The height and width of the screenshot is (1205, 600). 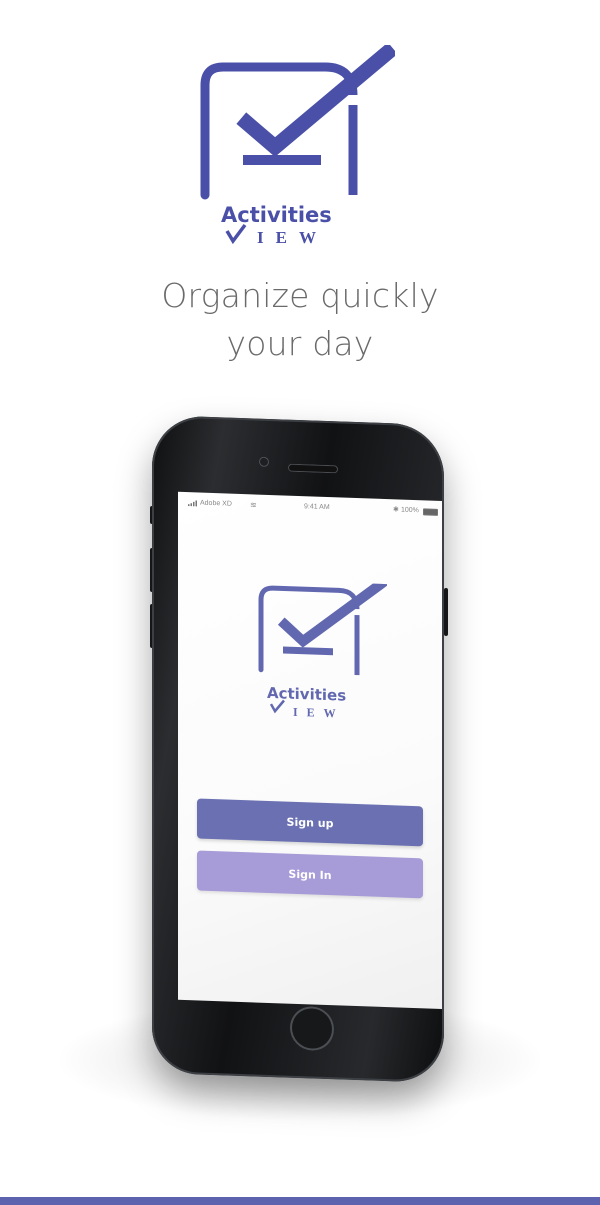 What do you see at coordinates (396, 510) in the screenshot?
I see `bluetooth-icon: ✱` at bounding box center [396, 510].